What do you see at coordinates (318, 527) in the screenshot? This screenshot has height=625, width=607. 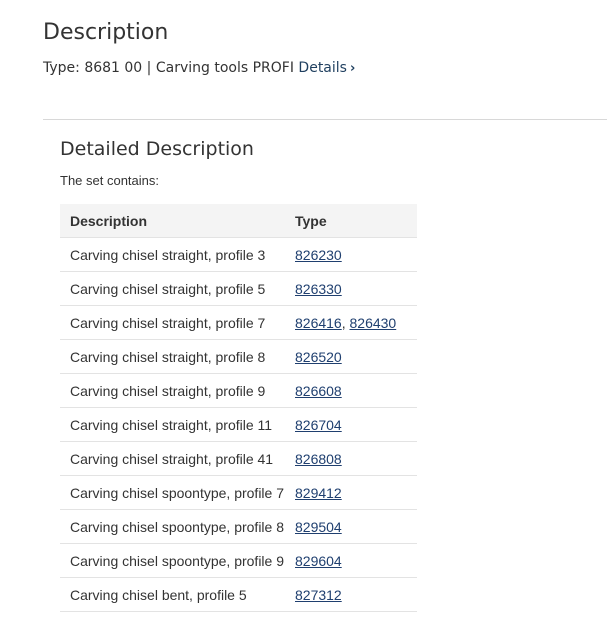 I see `type-link: 829504` at bounding box center [318, 527].